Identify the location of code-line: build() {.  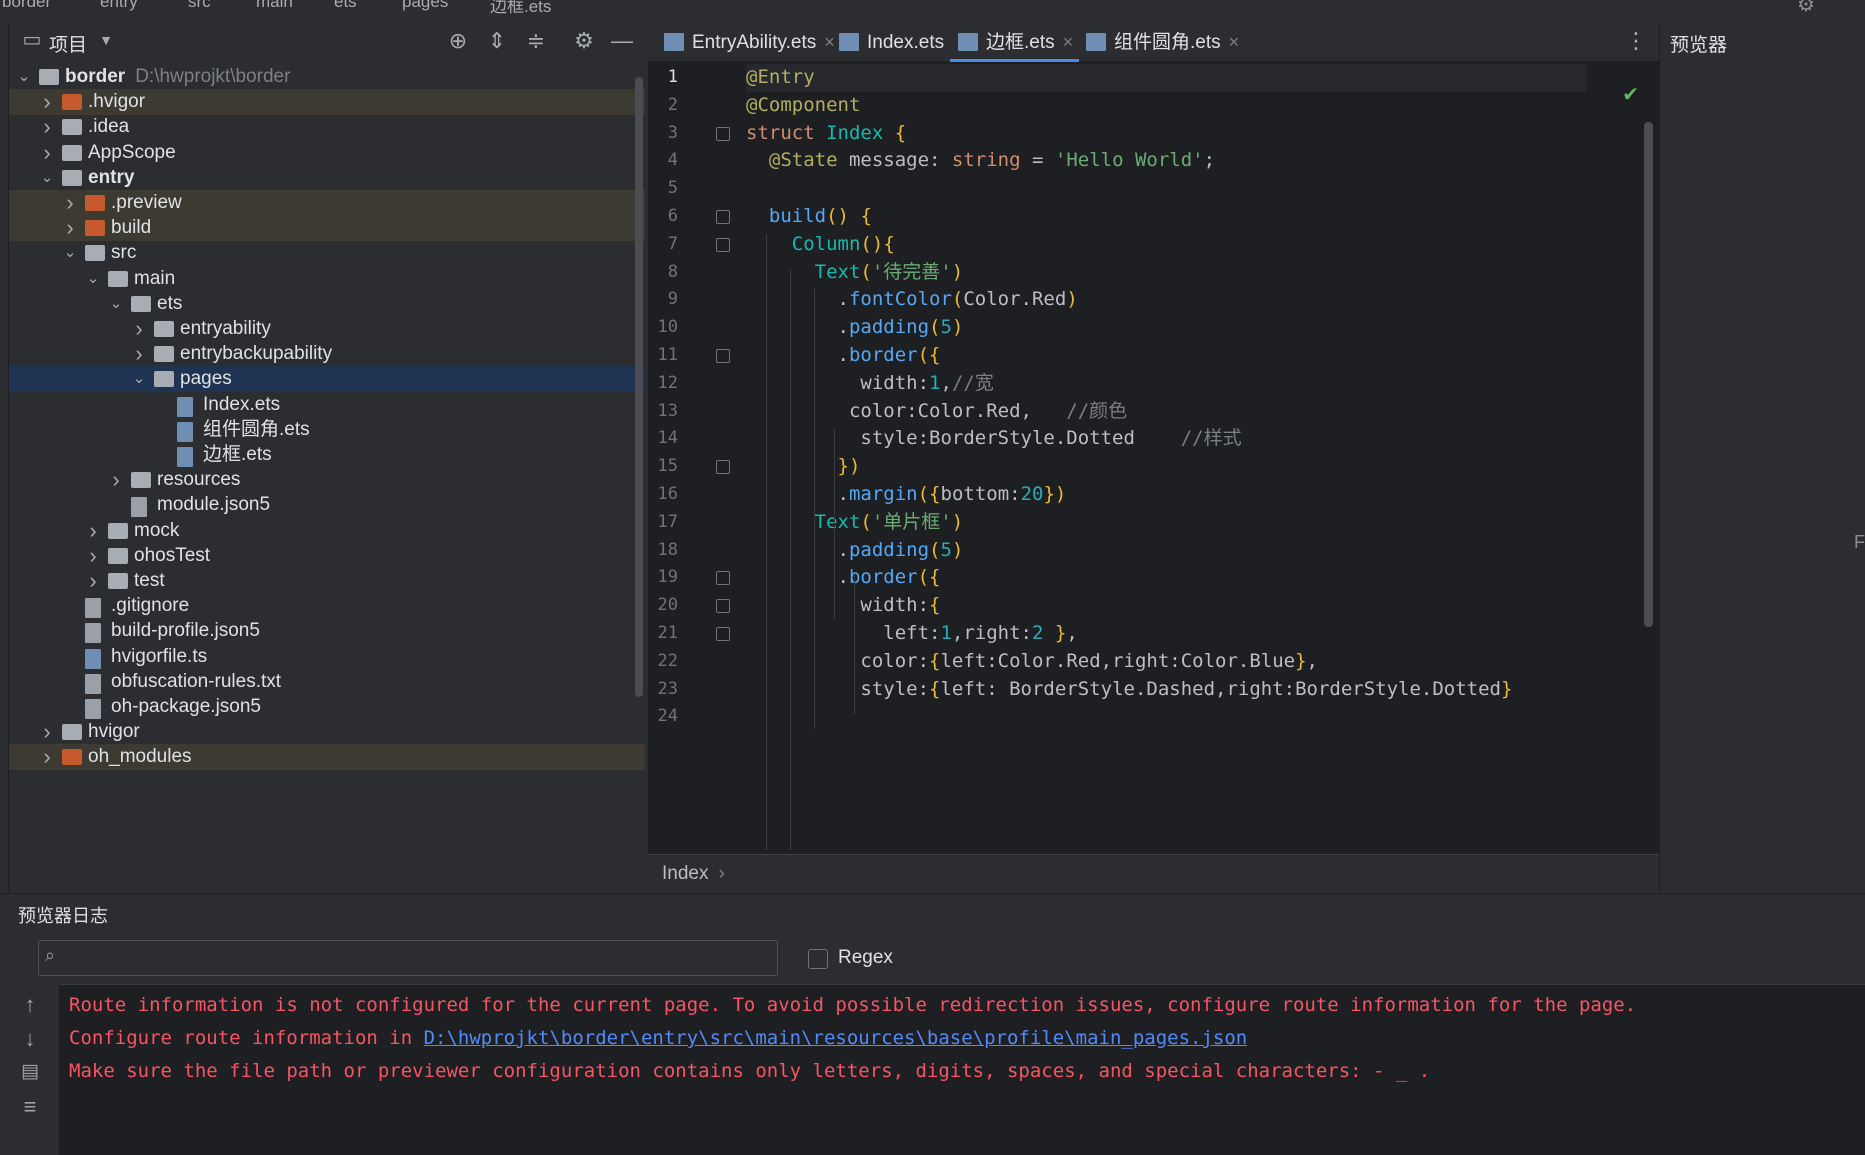
(809, 217).